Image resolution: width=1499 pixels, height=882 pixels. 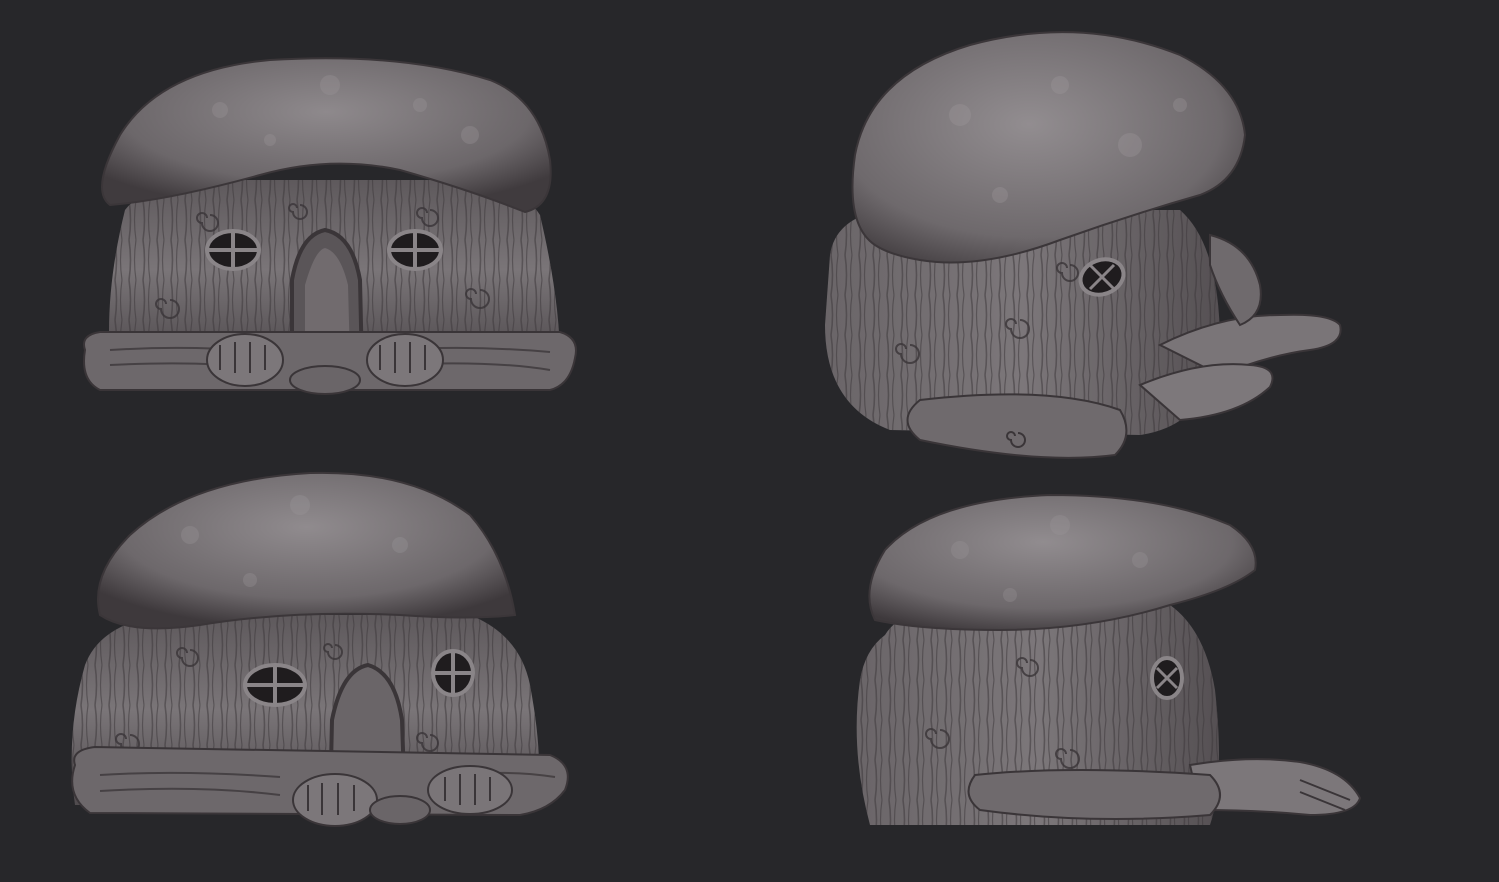 I want to click on mushroom-house-front-view, so click(x=330, y=230).